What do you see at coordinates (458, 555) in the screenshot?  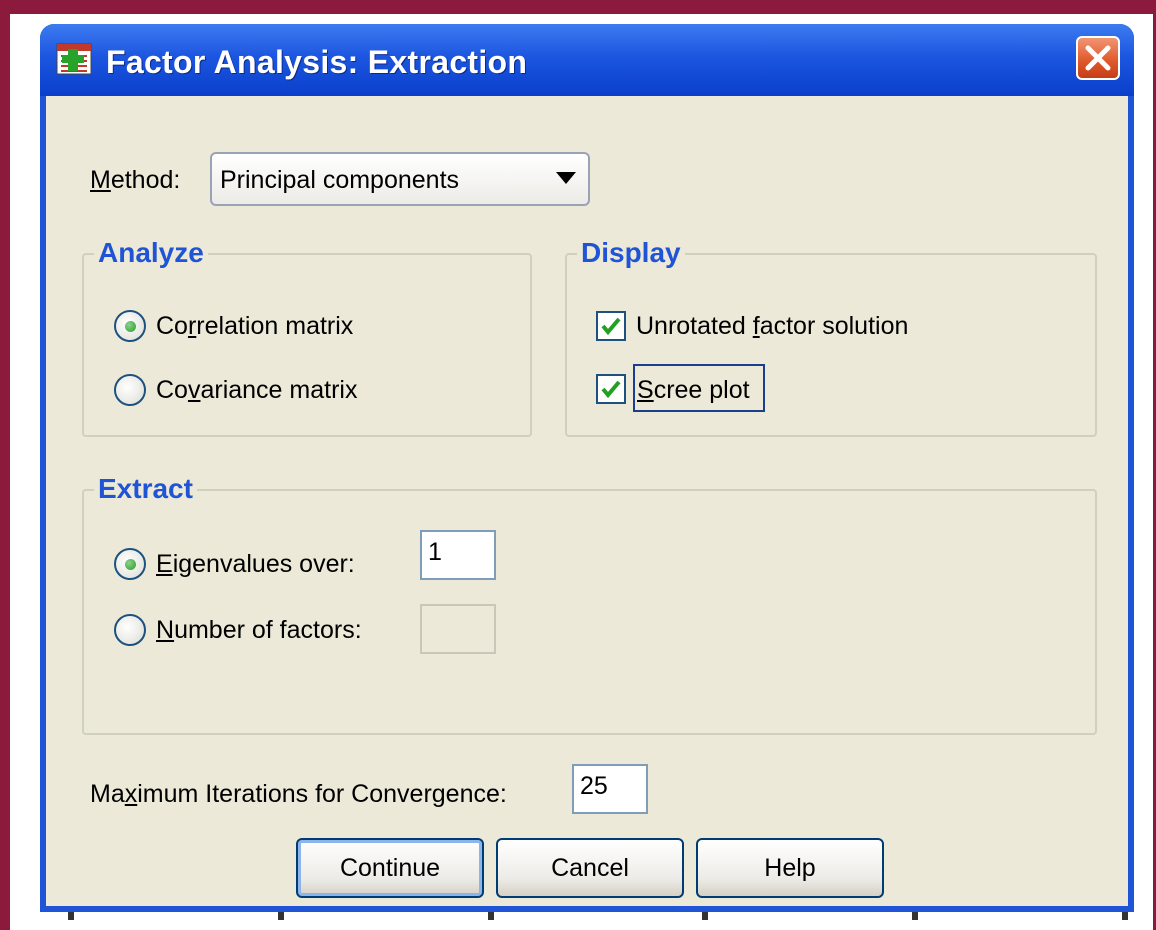 I see `eigenvalues-input: 1` at bounding box center [458, 555].